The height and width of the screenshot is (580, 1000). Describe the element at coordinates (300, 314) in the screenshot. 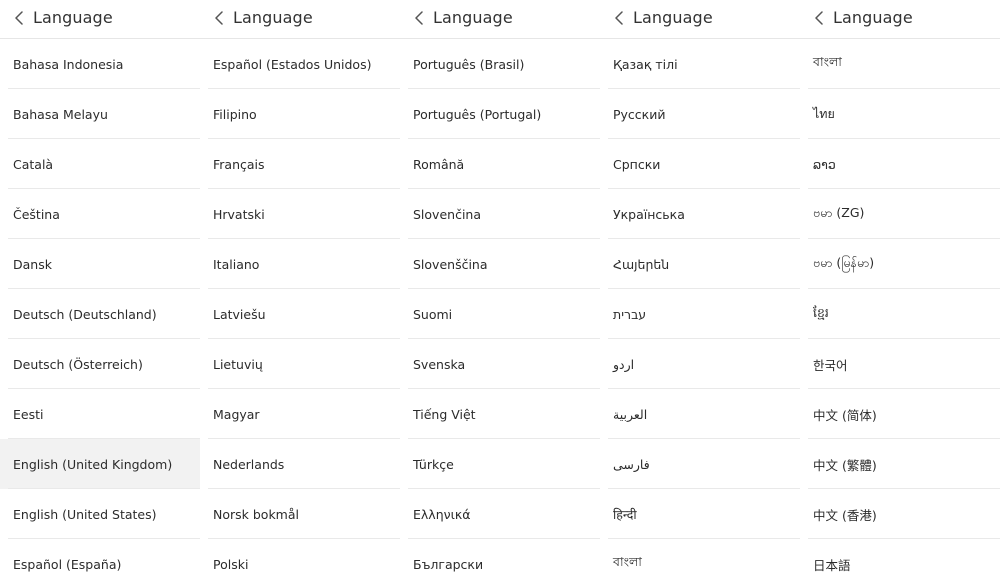

I see `language-option: Latviešu` at that location.